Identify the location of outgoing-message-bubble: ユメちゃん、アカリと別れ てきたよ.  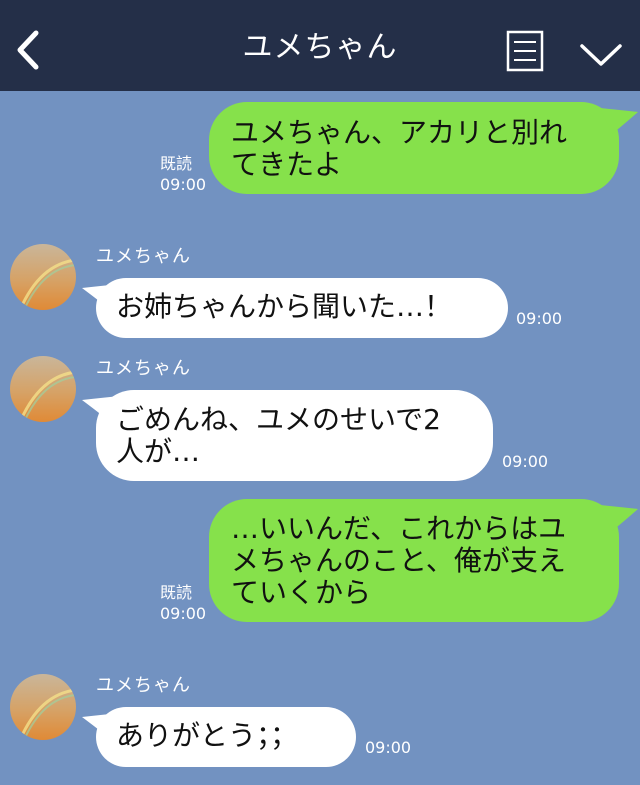
(414, 148).